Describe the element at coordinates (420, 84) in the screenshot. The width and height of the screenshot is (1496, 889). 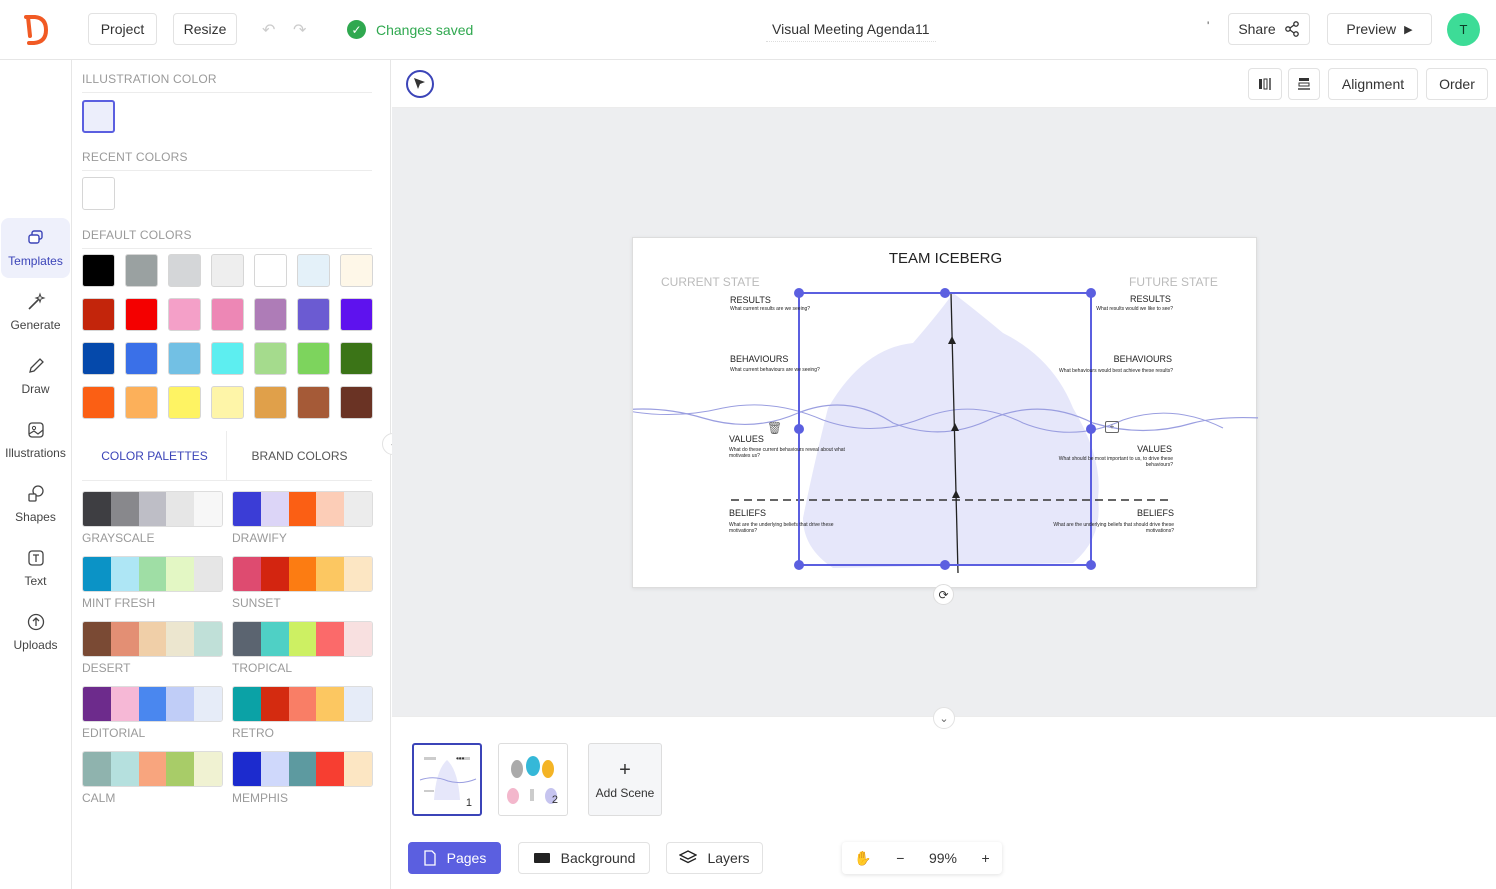
I see `select-tool-button` at that location.